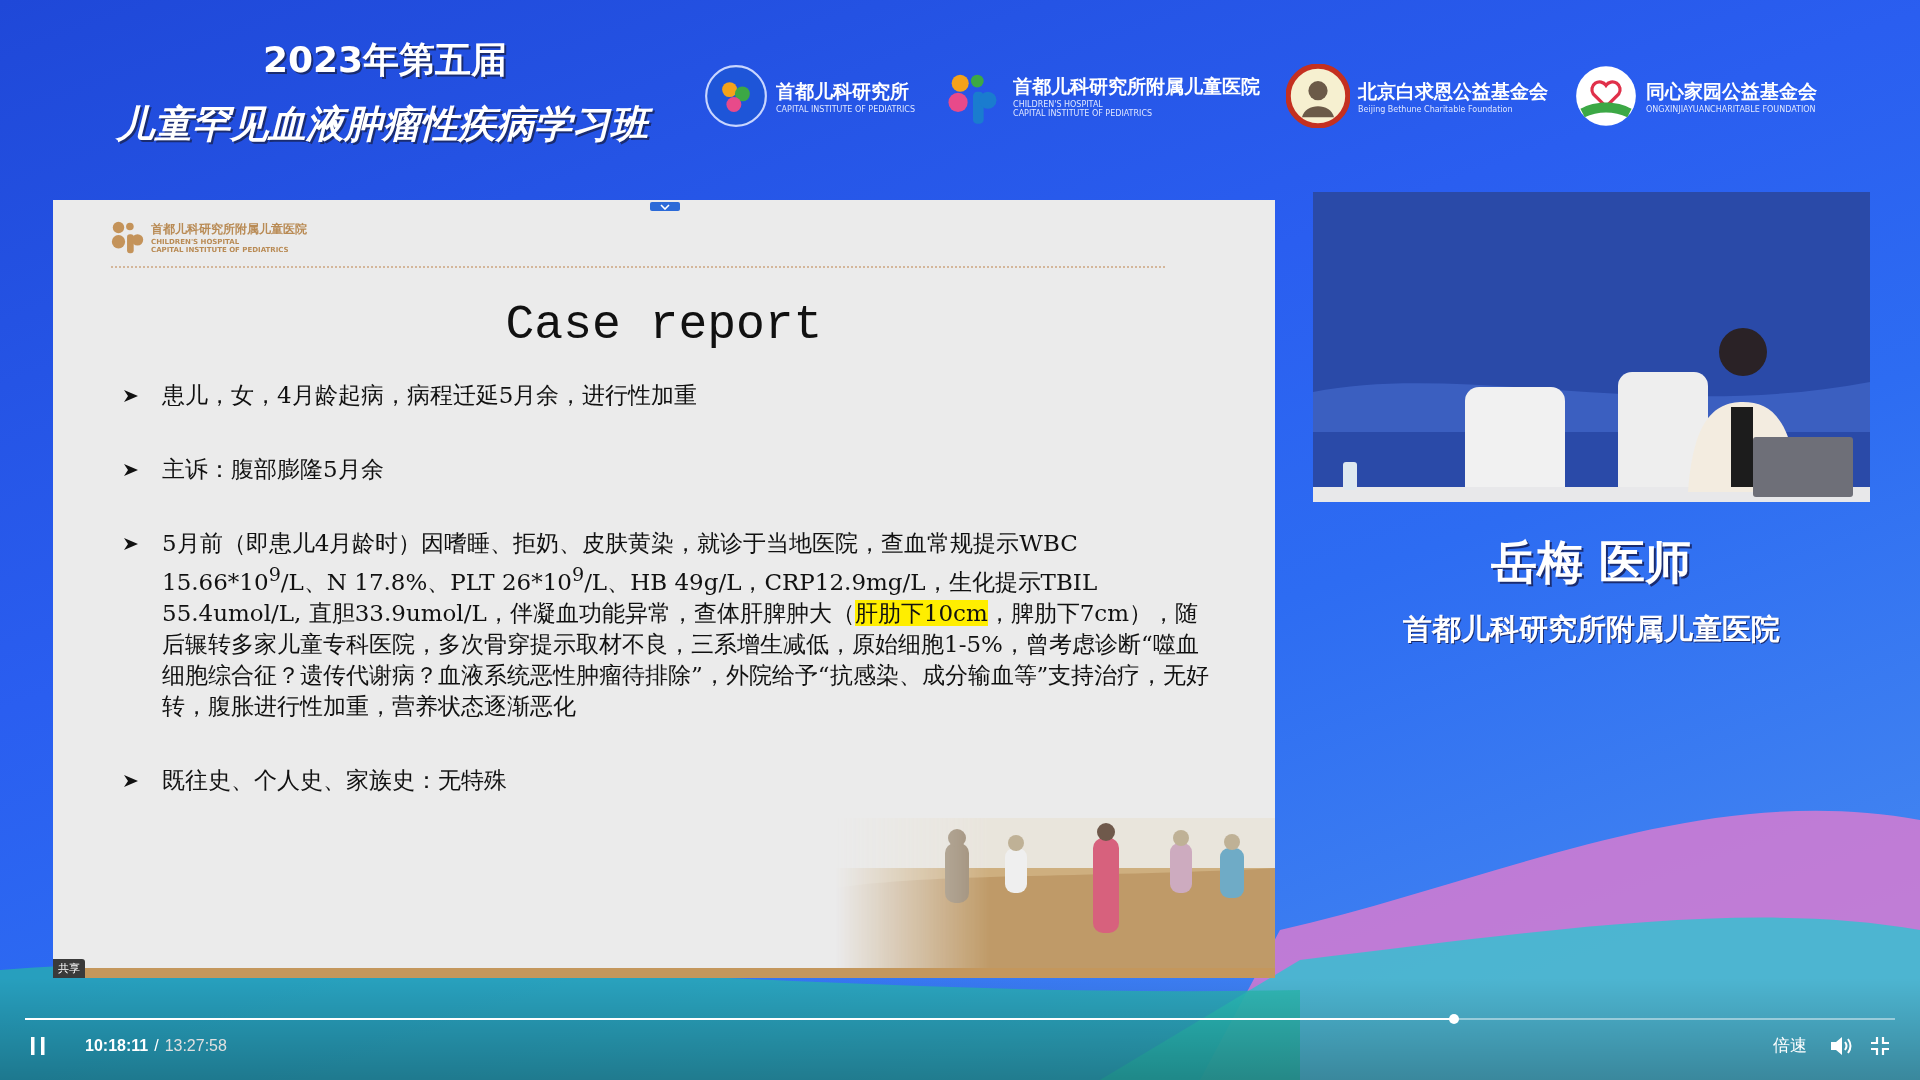 The height and width of the screenshot is (1080, 1920). I want to click on speaker-name: 岳梅 医师, so click(1591, 562).